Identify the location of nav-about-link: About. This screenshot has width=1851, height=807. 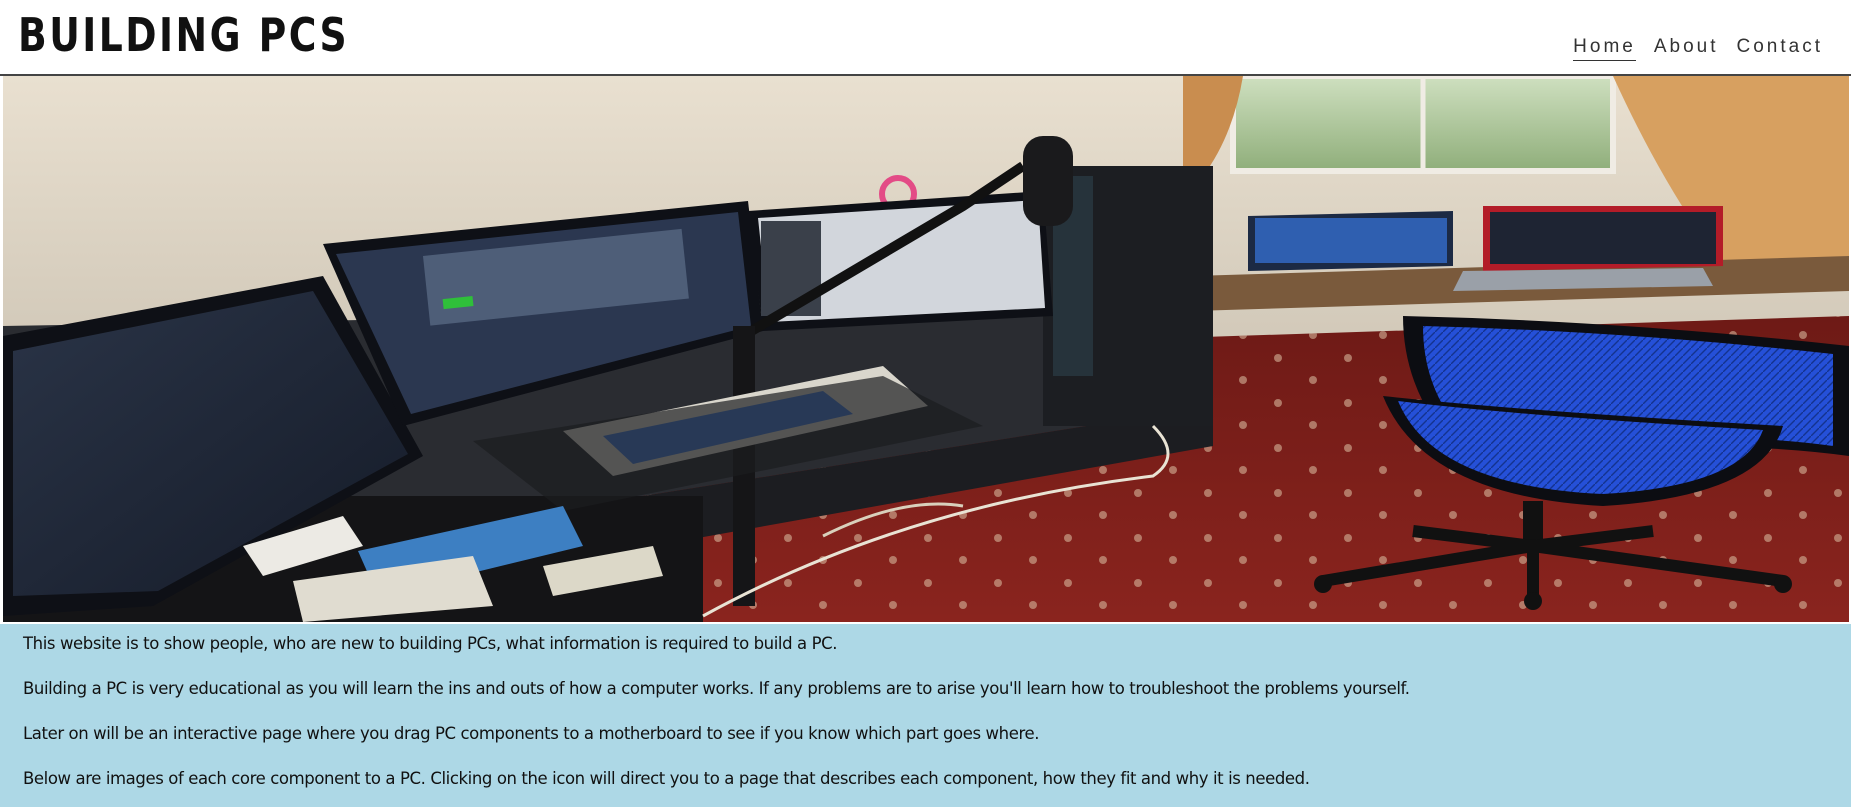
(1686, 48).